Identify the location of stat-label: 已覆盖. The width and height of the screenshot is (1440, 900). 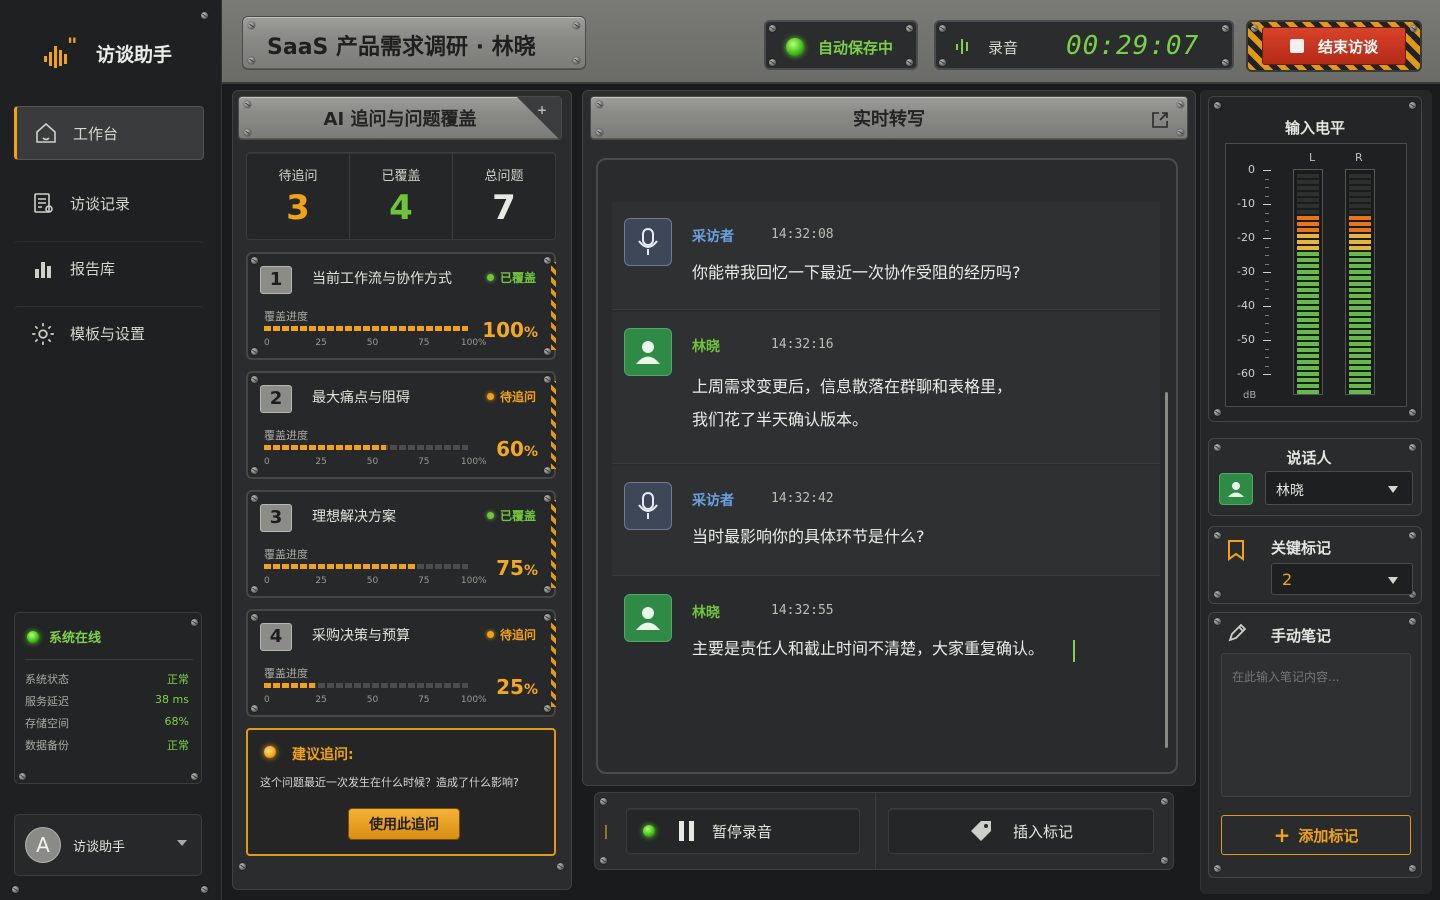
(401, 176).